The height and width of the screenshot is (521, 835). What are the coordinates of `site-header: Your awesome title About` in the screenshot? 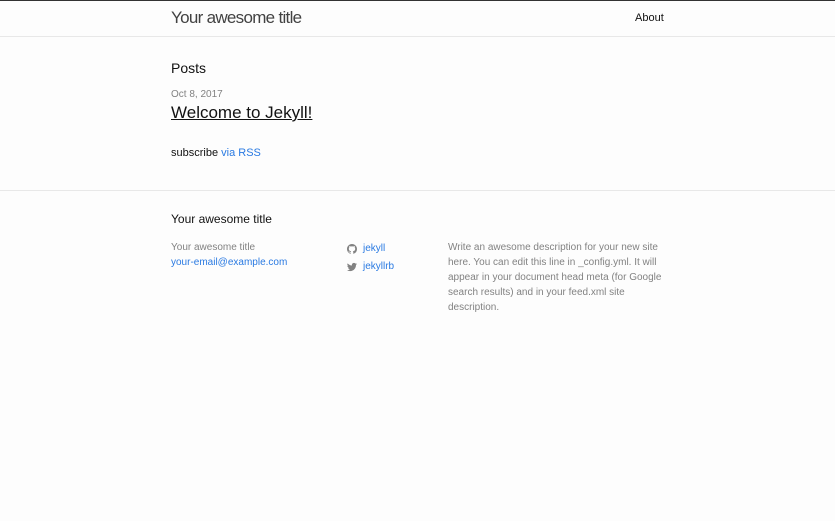 It's located at (417, 18).